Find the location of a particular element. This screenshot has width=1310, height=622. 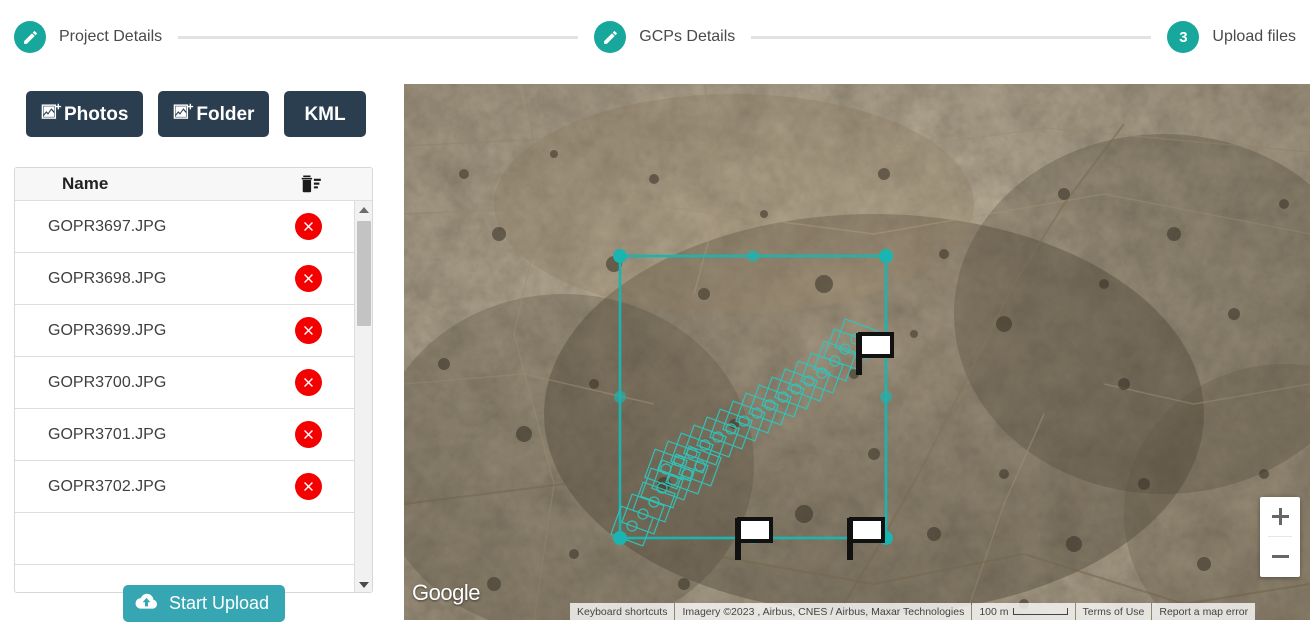

keyboard-shortcuts-link: Keyboard shortcuts is located at coordinates (622, 611).